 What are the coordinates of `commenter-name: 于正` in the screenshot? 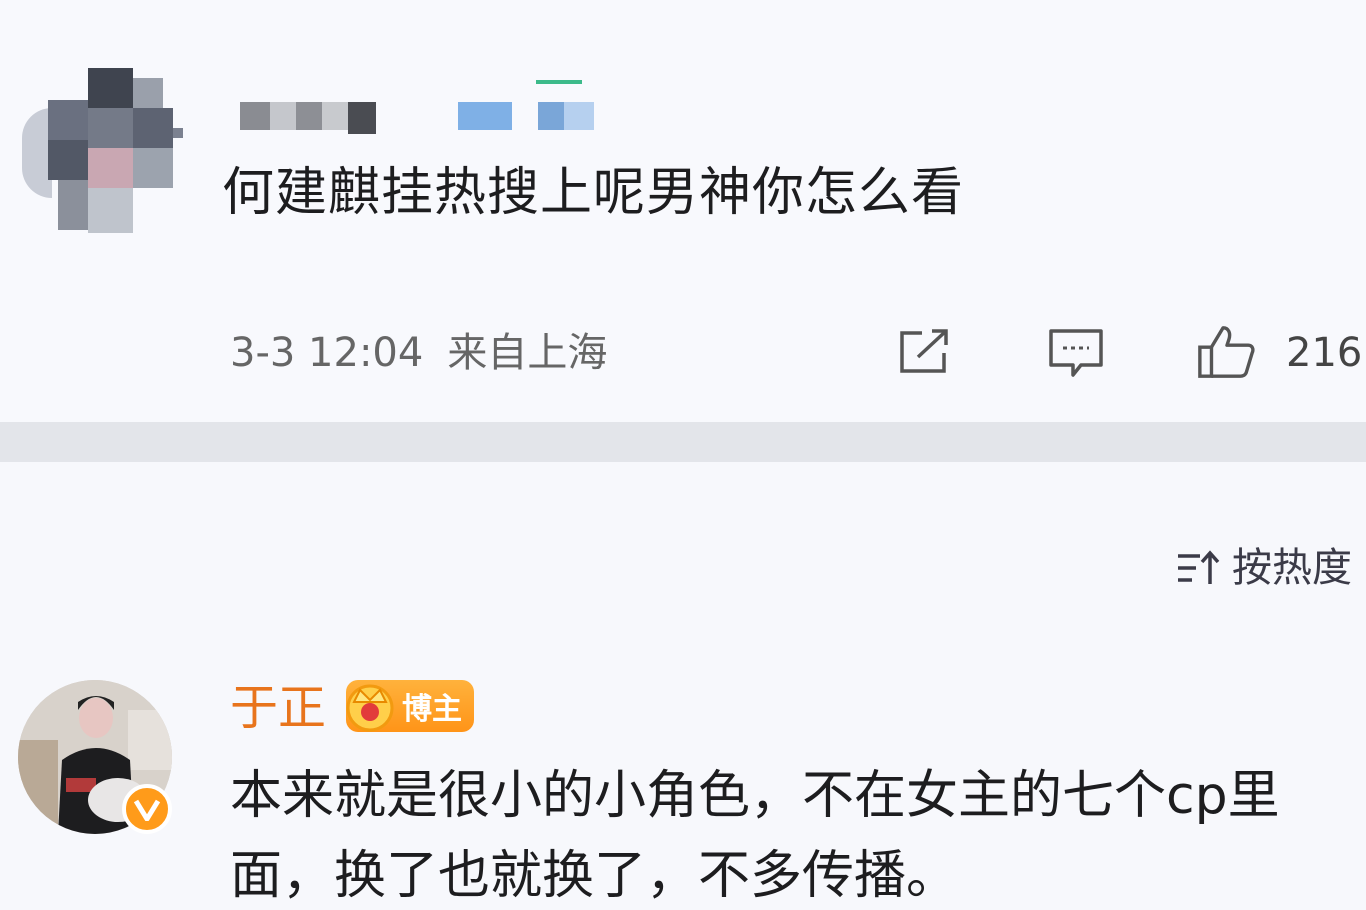 It's located at (278, 708).